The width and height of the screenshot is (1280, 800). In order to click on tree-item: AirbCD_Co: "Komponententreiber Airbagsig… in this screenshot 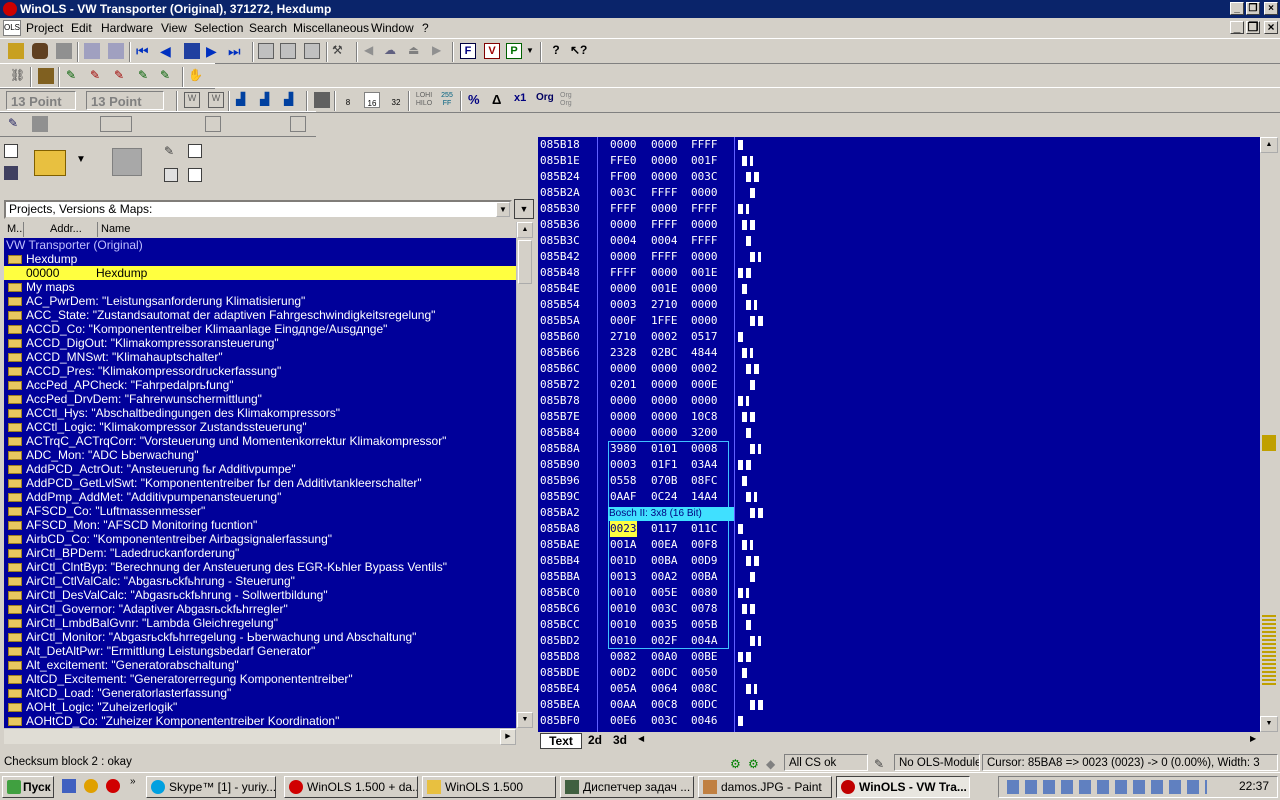, I will do `click(260, 539)`.